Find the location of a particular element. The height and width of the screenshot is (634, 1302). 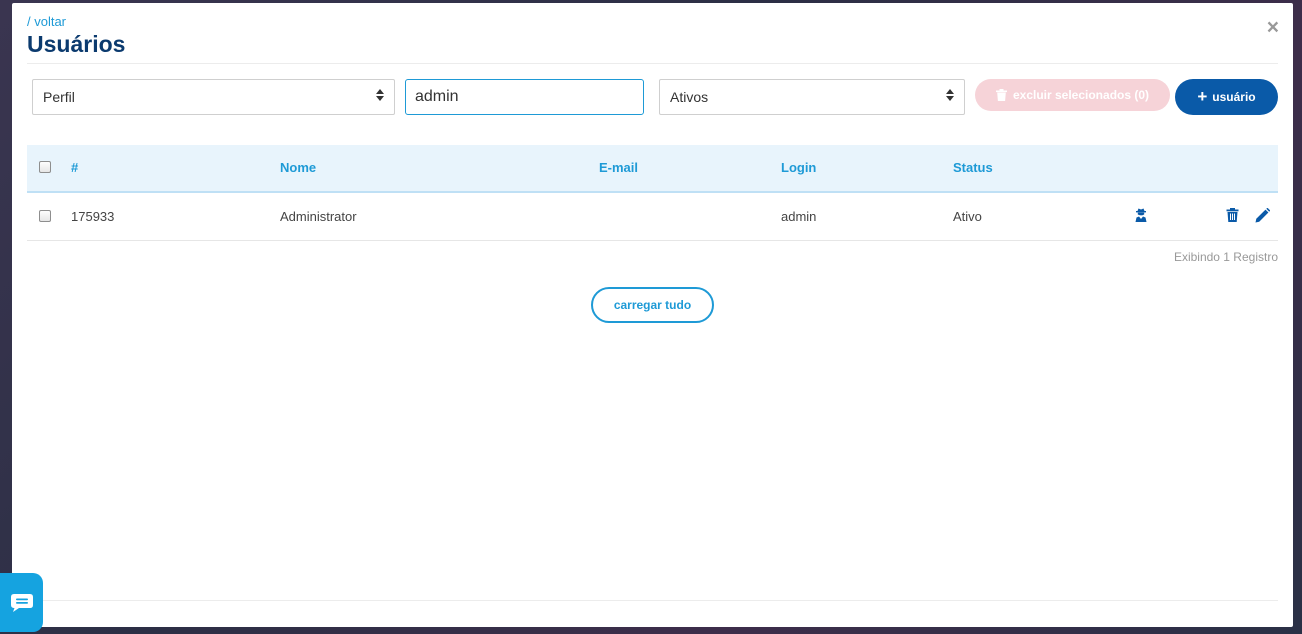

status-select-value: Ativos is located at coordinates (689, 97).